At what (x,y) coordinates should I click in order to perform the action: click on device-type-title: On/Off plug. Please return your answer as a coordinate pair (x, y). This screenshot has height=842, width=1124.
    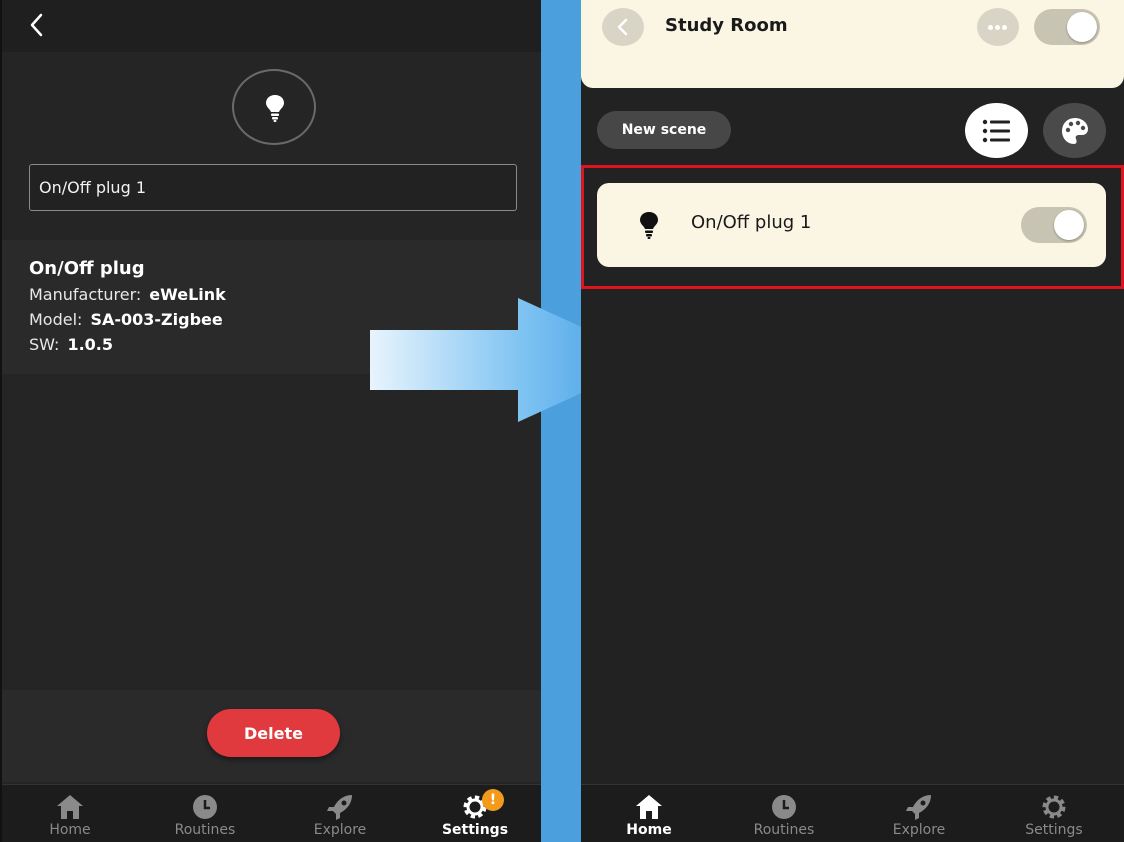
    Looking at the image, I should click on (87, 268).